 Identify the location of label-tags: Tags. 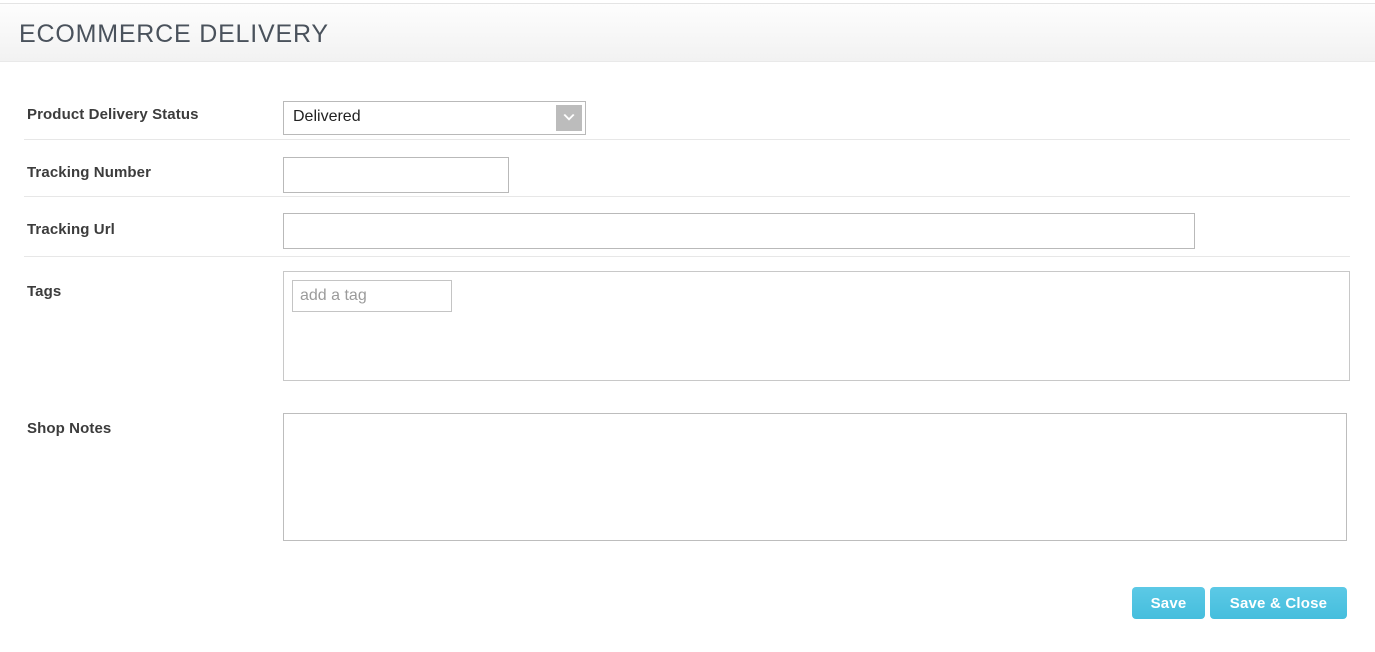
(44, 291).